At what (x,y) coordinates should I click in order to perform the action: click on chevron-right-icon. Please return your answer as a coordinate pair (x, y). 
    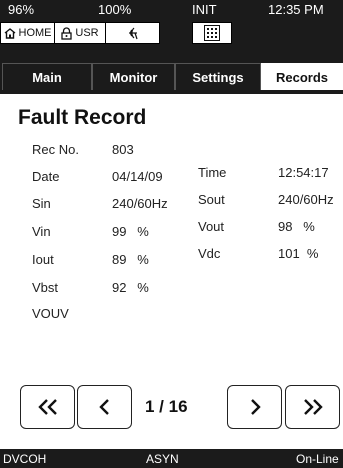
    Looking at the image, I should click on (255, 407).